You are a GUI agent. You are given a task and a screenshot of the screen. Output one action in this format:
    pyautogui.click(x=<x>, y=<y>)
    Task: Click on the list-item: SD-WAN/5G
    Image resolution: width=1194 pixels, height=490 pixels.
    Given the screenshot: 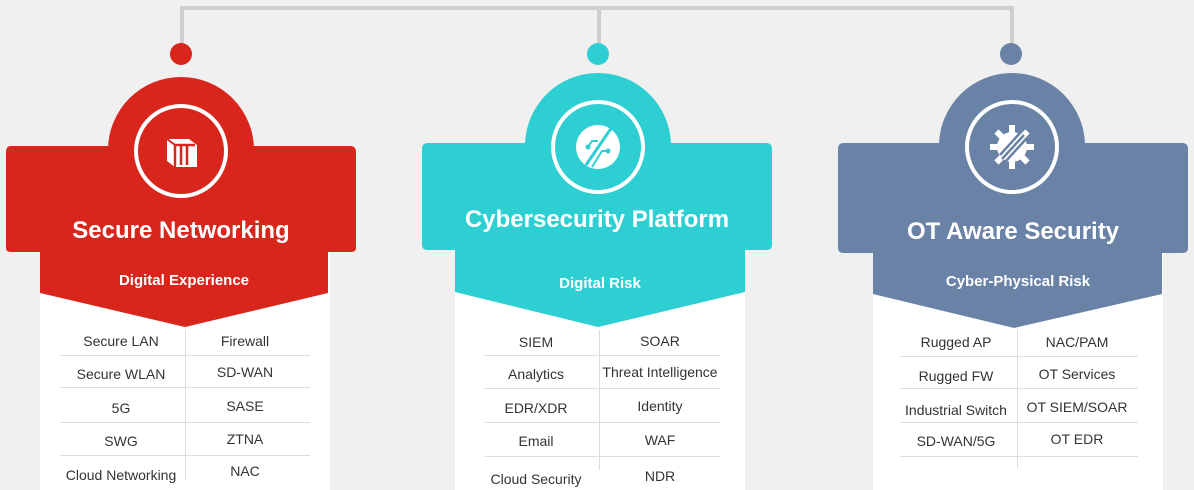 What is the action you would take?
    pyautogui.click(x=956, y=441)
    